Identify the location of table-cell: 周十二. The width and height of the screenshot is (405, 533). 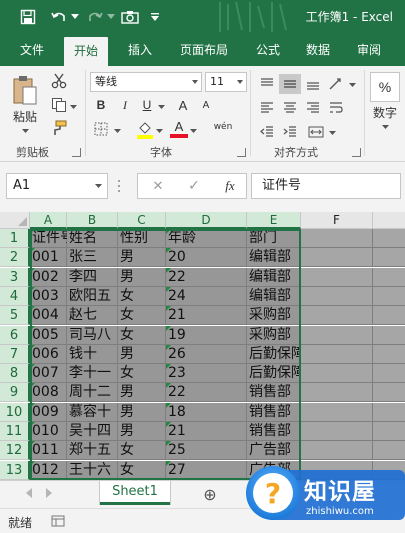
(92, 393).